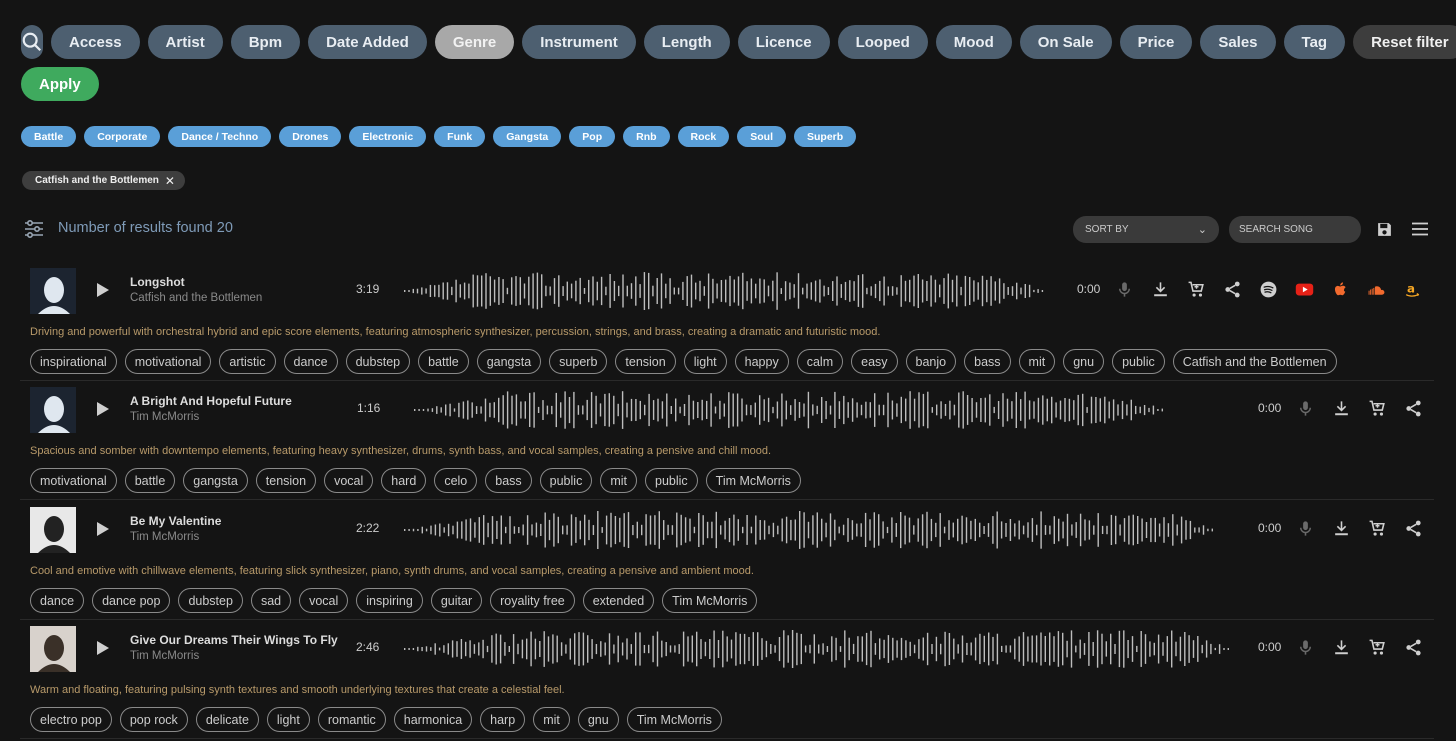  What do you see at coordinates (49, 136) in the screenshot?
I see `genre-chip: Battle` at bounding box center [49, 136].